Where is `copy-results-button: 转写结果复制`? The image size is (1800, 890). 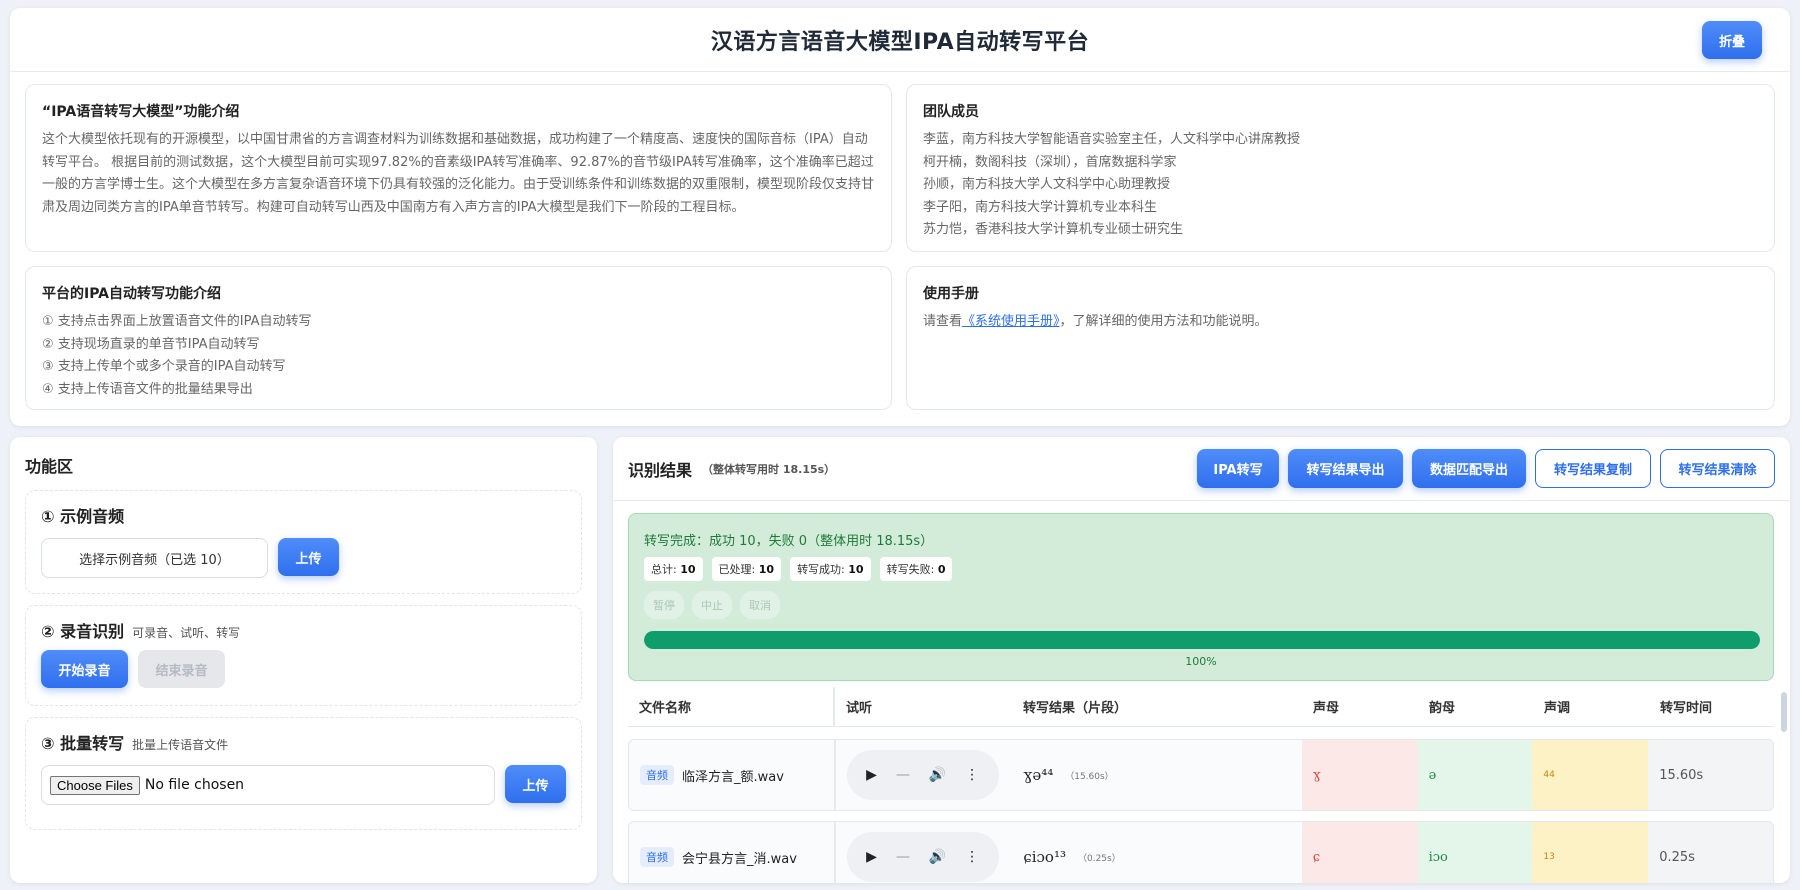
copy-results-button: 转写结果复制 is located at coordinates (1593, 468).